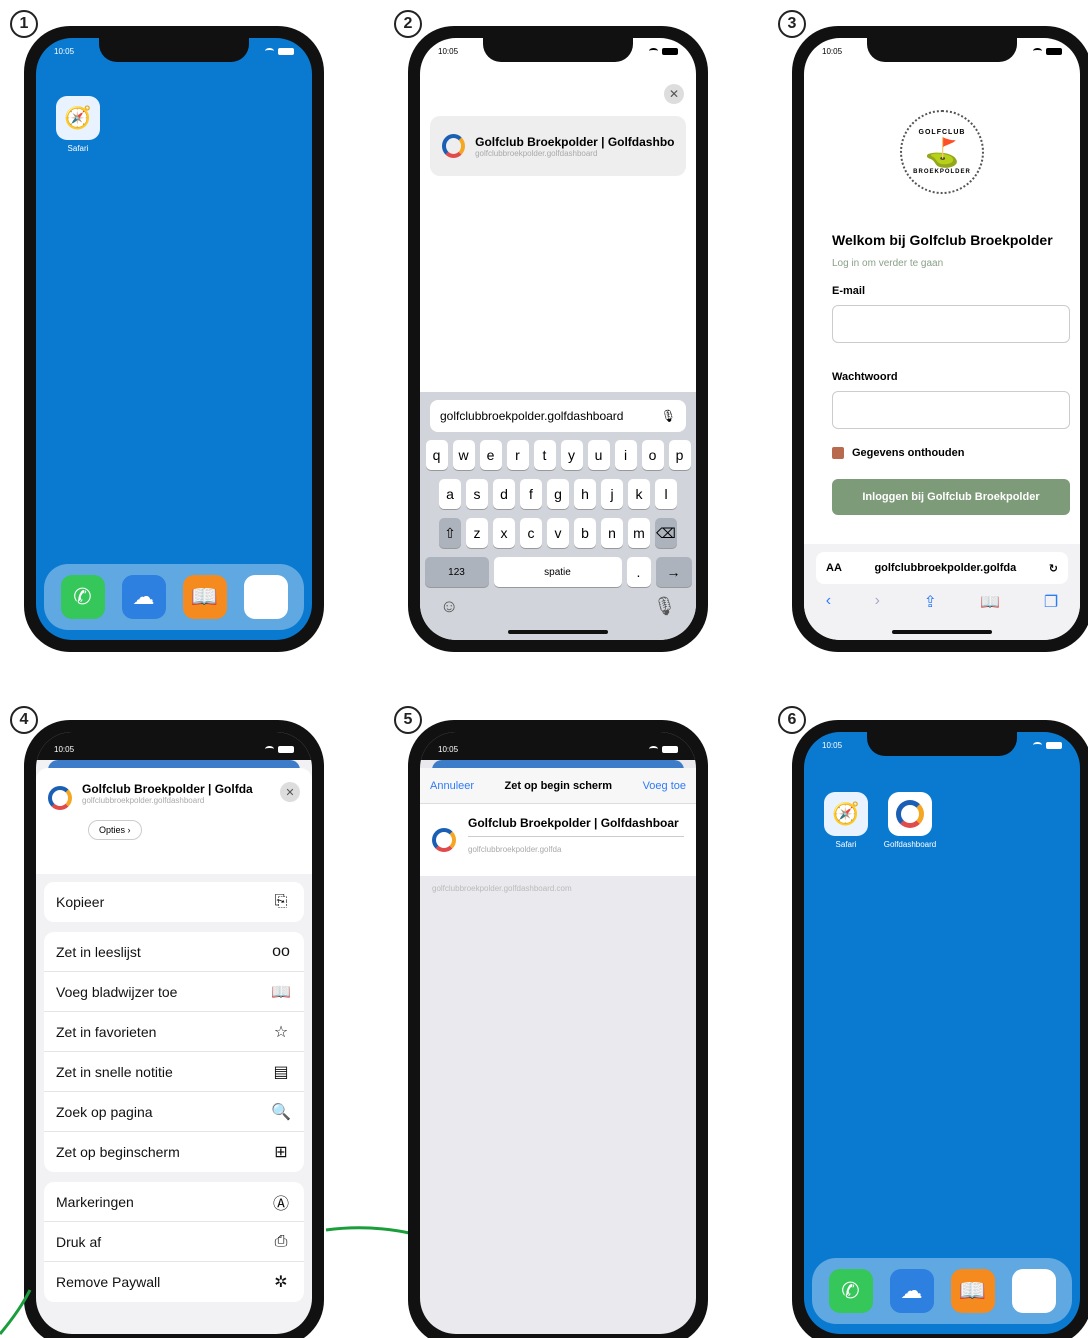 The image size is (1088, 1338). I want to click on key-u: u, so click(598, 455).